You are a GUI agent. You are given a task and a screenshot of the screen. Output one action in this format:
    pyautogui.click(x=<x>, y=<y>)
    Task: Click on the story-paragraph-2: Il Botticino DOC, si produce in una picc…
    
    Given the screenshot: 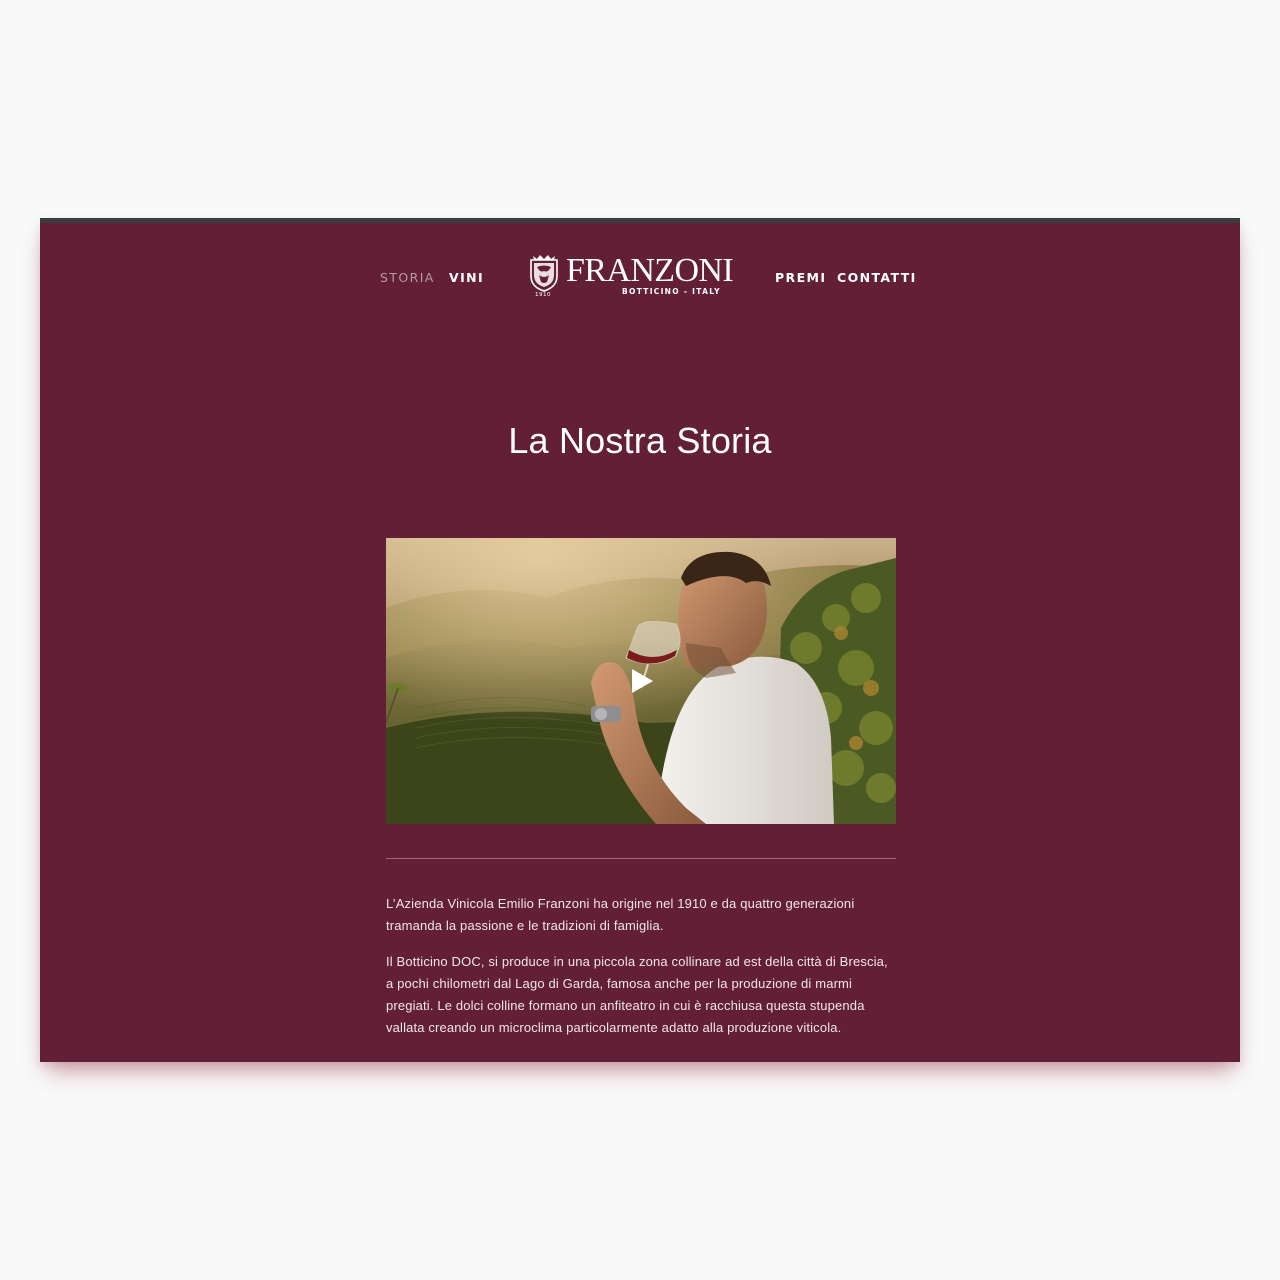 What is the action you would take?
    pyautogui.click(x=637, y=994)
    